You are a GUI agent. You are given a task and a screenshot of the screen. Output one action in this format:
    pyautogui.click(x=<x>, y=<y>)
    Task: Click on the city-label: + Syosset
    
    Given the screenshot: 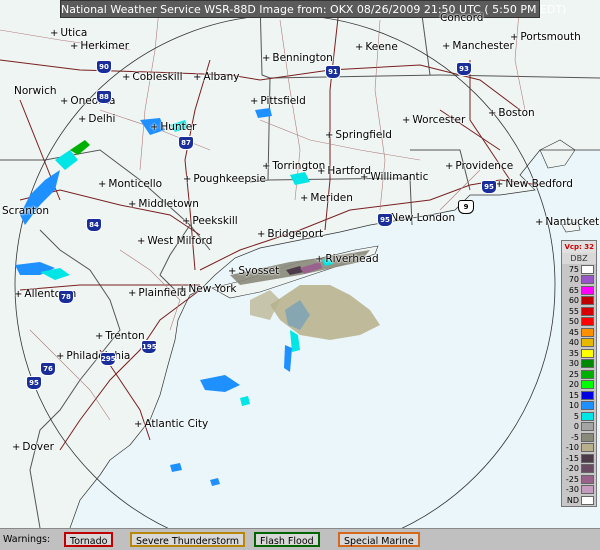 What is the action you would take?
    pyautogui.click(x=254, y=271)
    